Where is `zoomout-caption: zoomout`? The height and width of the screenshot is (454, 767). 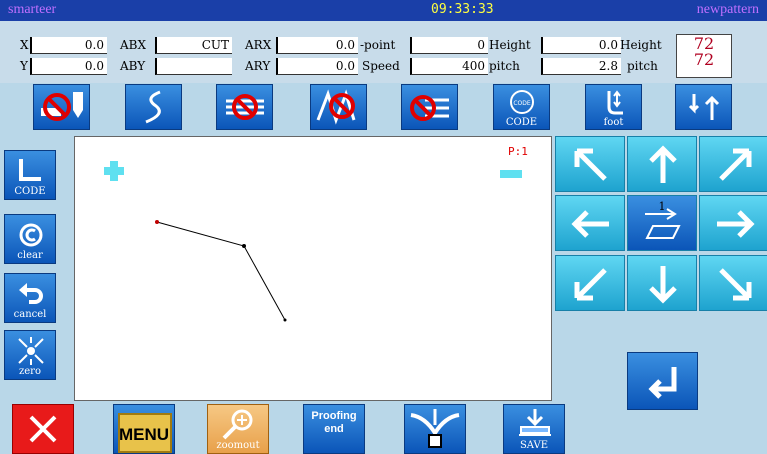 zoomout-caption: zoomout is located at coordinates (238, 445).